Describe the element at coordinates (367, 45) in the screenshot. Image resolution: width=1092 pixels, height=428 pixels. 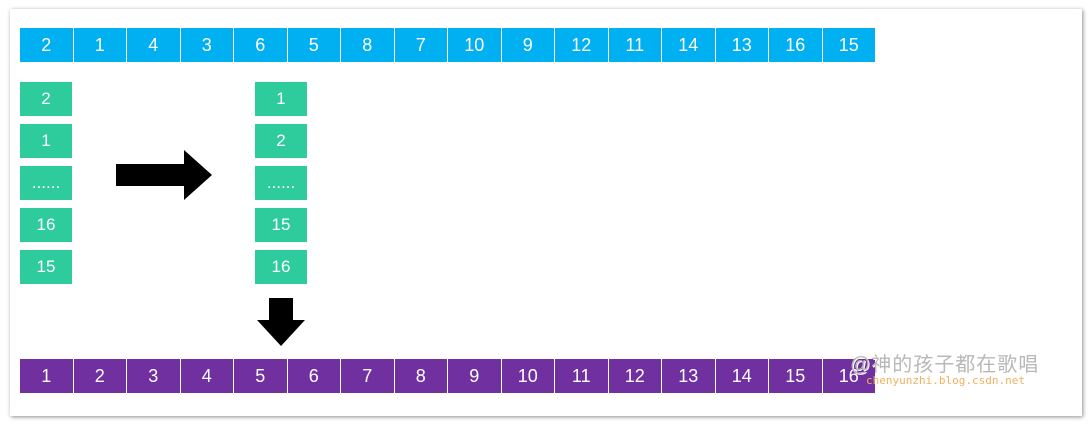
I see `top-cell: 8` at that location.